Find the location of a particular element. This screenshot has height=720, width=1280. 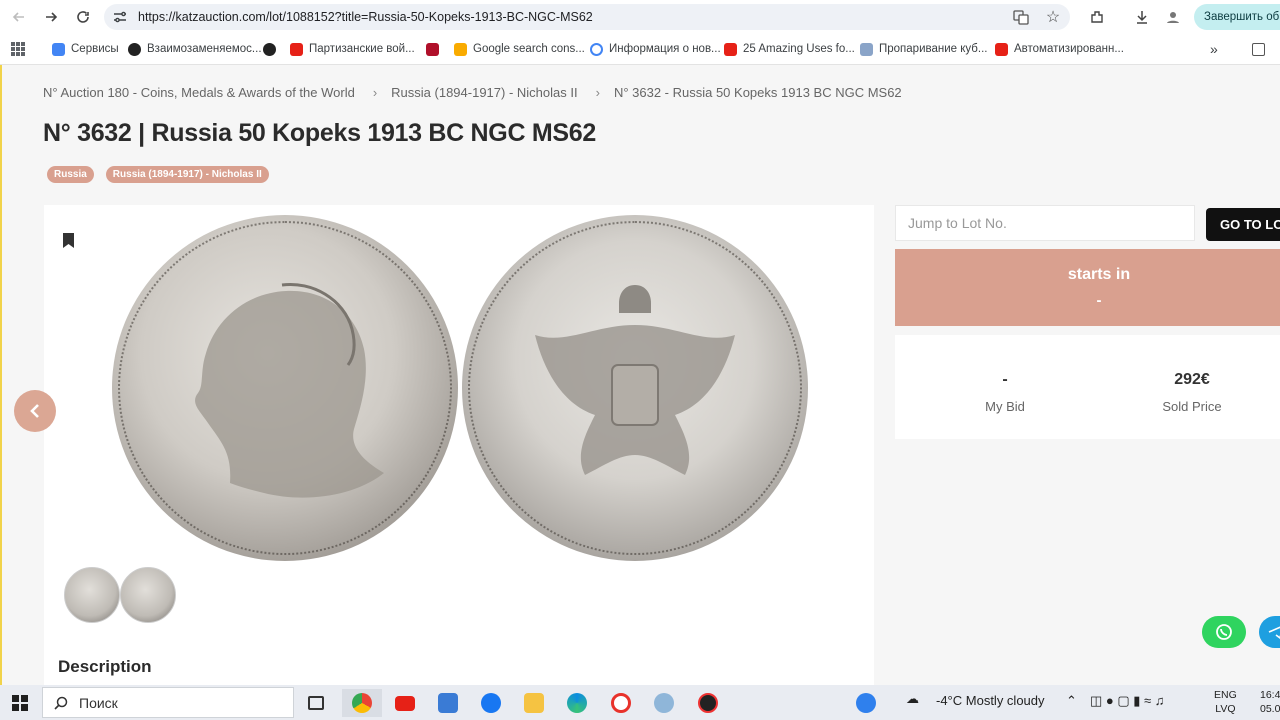

store-icon is located at coordinates (448, 703).